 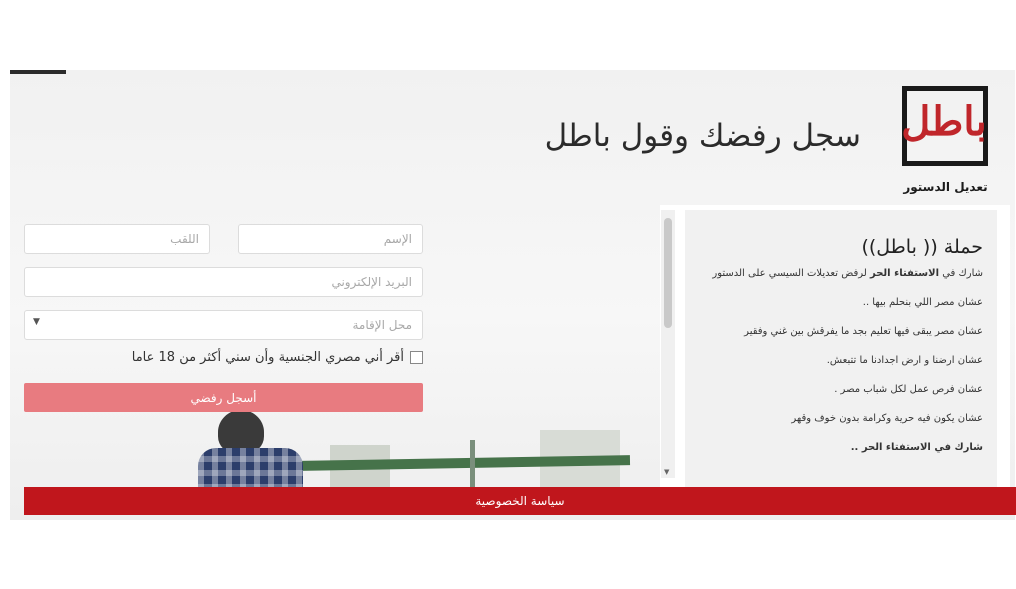 What do you see at coordinates (944, 121) in the screenshot?
I see `logo-word: باطل` at bounding box center [944, 121].